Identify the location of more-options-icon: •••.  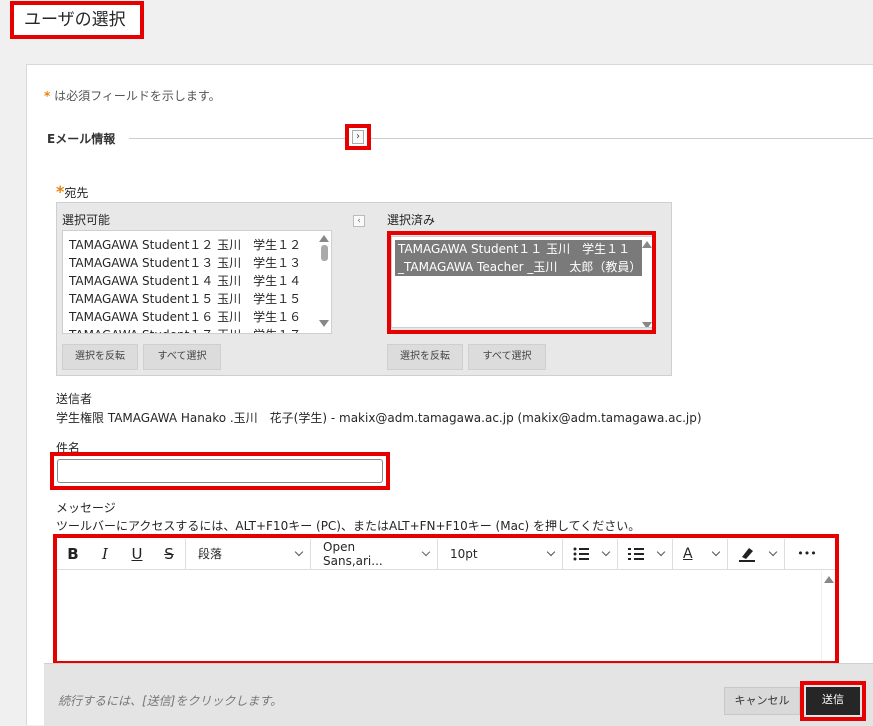
(807, 553).